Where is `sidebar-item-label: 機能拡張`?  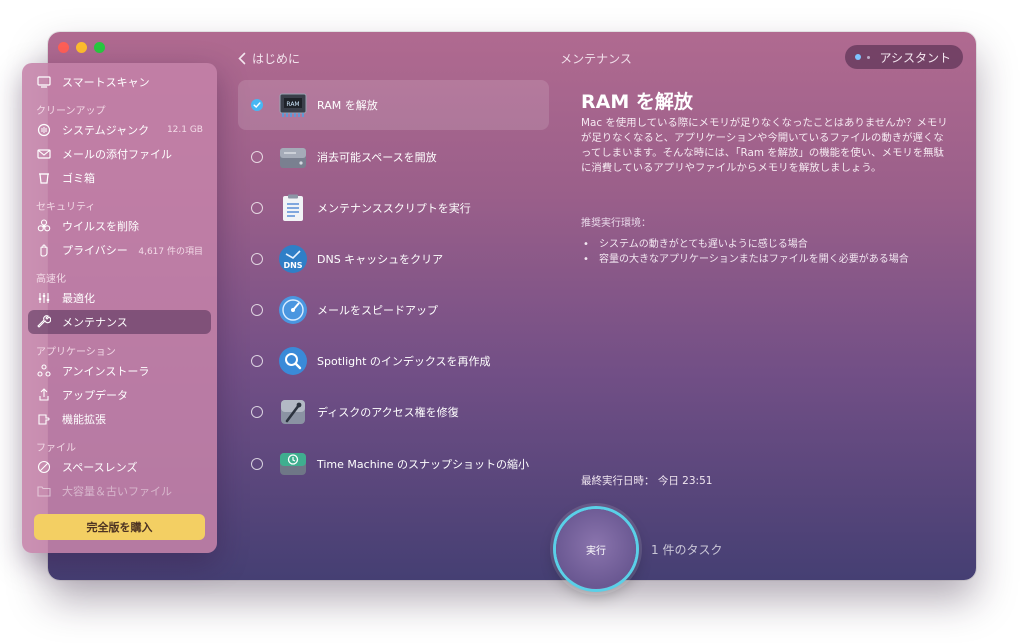 sidebar-item-label: 機能拡張 is located at coordinates (84, 419).